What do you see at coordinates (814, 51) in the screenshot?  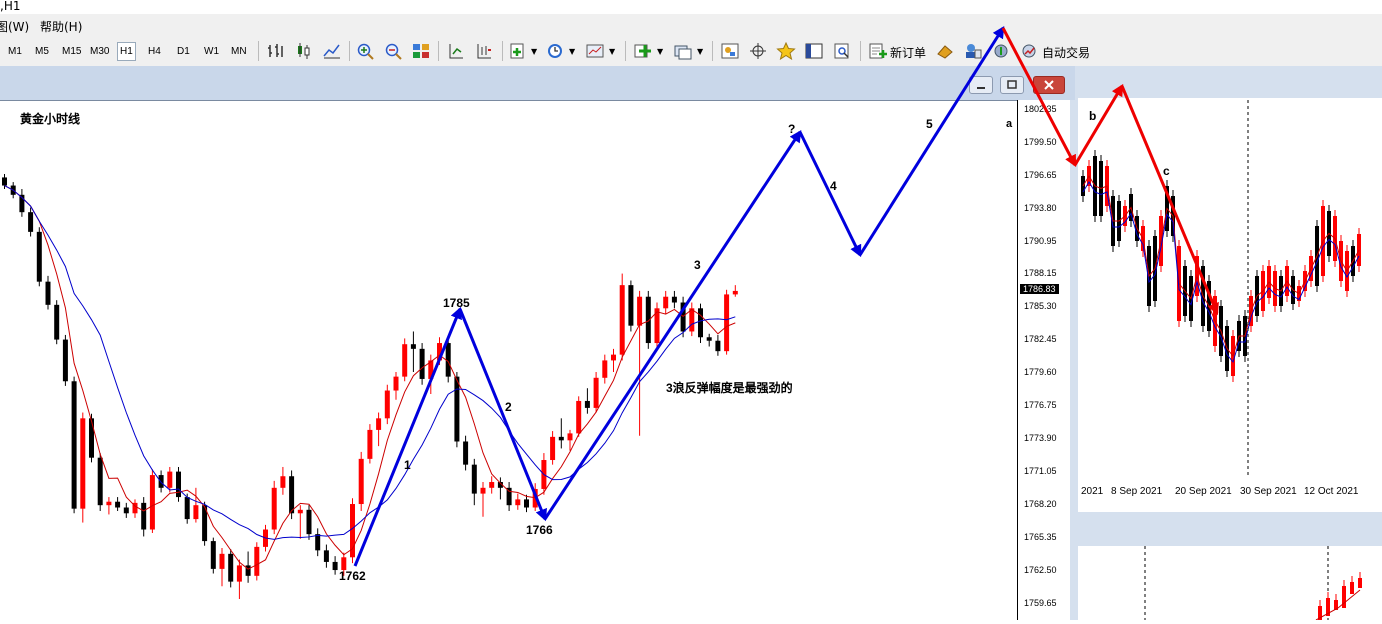 I see `data-window-icon` at bounding box center [814, 51].